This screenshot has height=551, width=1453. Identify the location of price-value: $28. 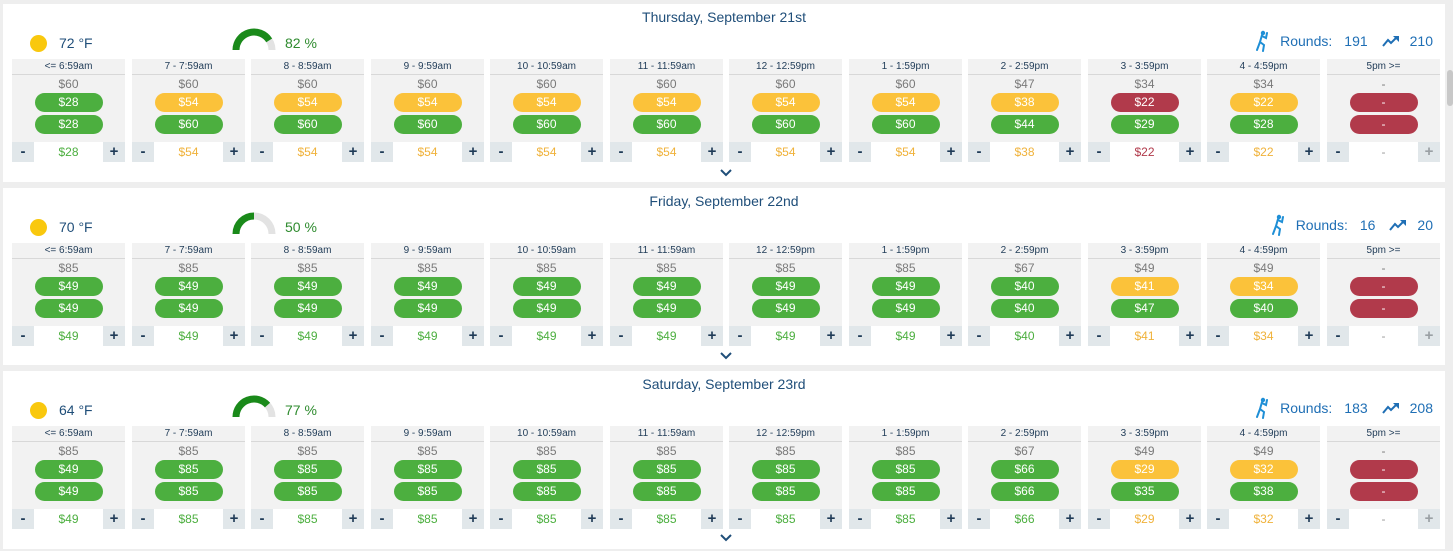
(68, 152).